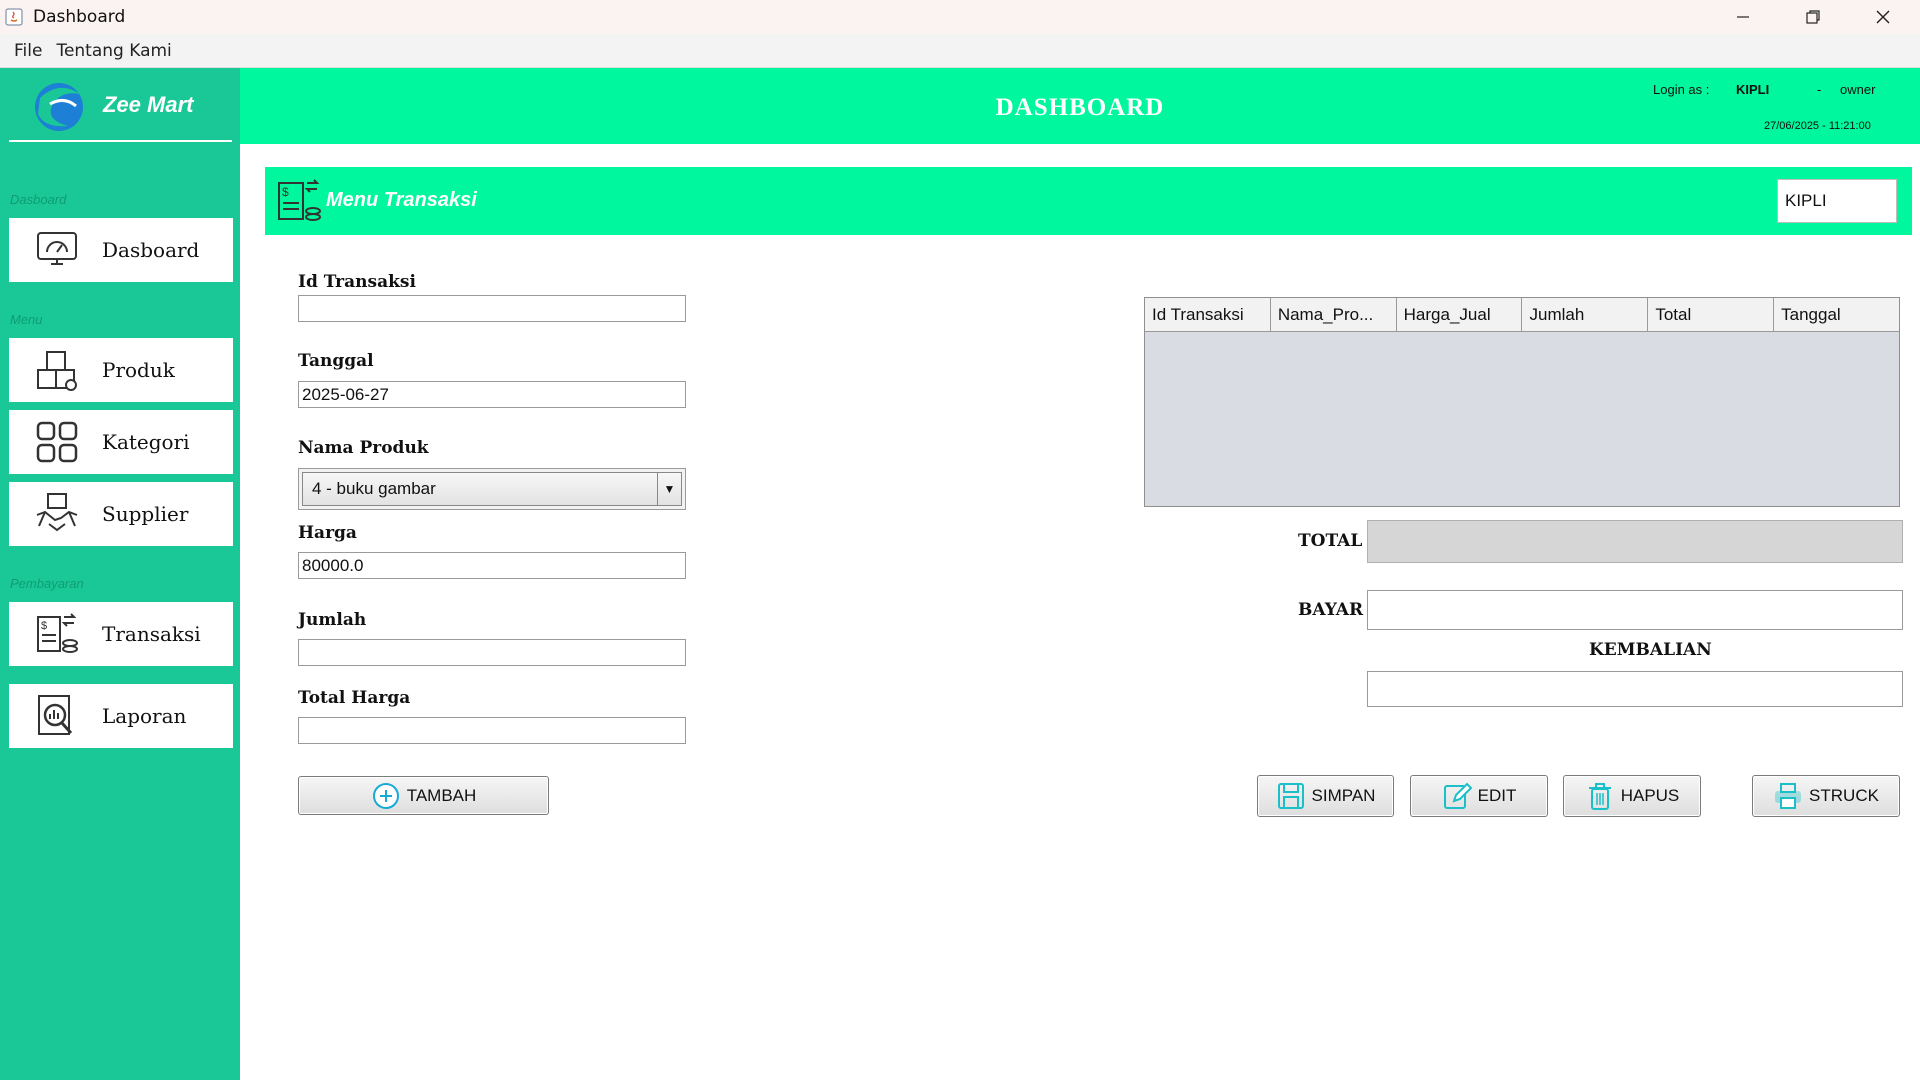  I want to click on close-icon, so click(1883, 17).